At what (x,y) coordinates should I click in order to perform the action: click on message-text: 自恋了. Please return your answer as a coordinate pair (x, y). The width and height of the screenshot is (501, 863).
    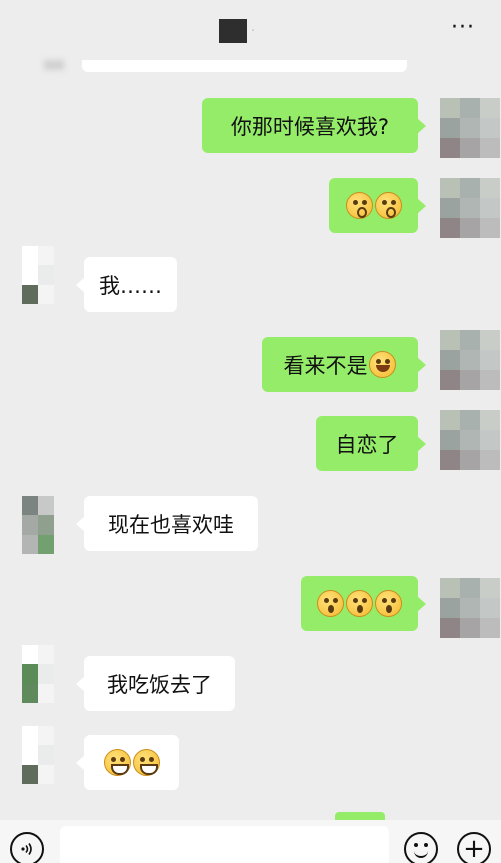
    Looking at the image, I should click on (367, 444).